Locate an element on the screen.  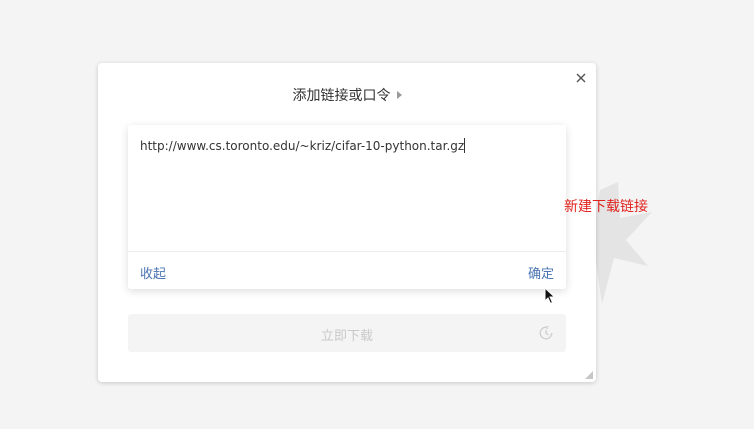
dialog-title-row: 添加链接或口令 is located at coordinates (347, 96).